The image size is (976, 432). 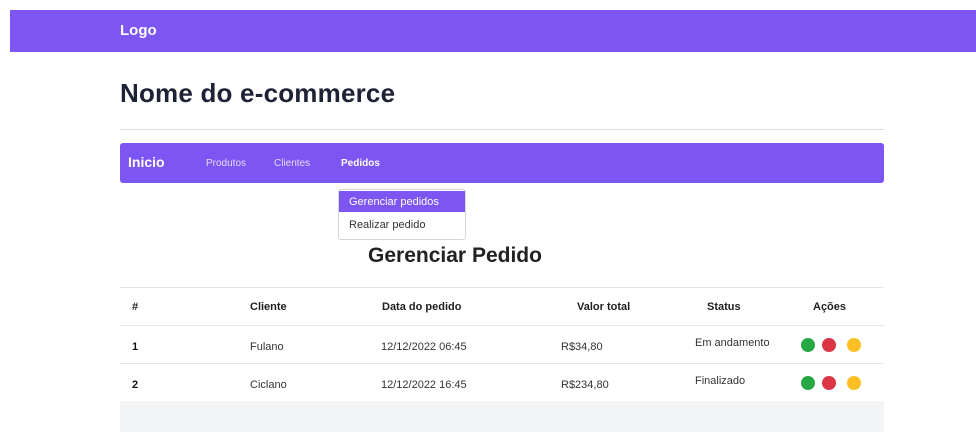 What do you see at coordinates (268, 307) in the screenshot?
I see `column-header-cliente: Cliente` at bounding box center [268, 307].